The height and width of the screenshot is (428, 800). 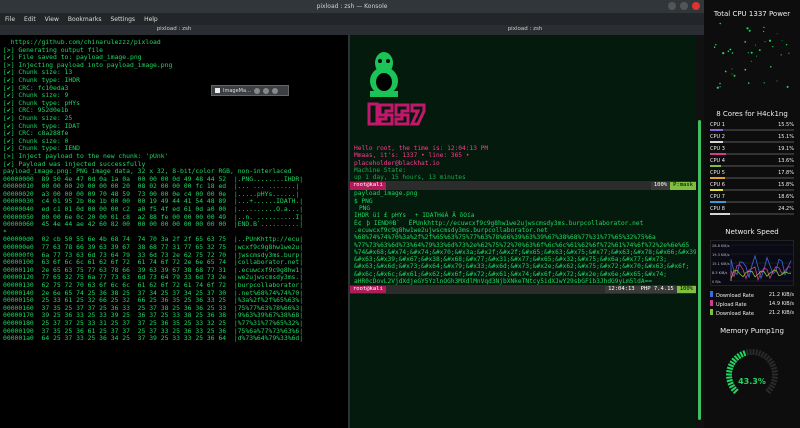 What do you see at coordinates (752, 381) in the screenshot?
I see `memory-percent: 43.3%` at bounding box center [752, 381].